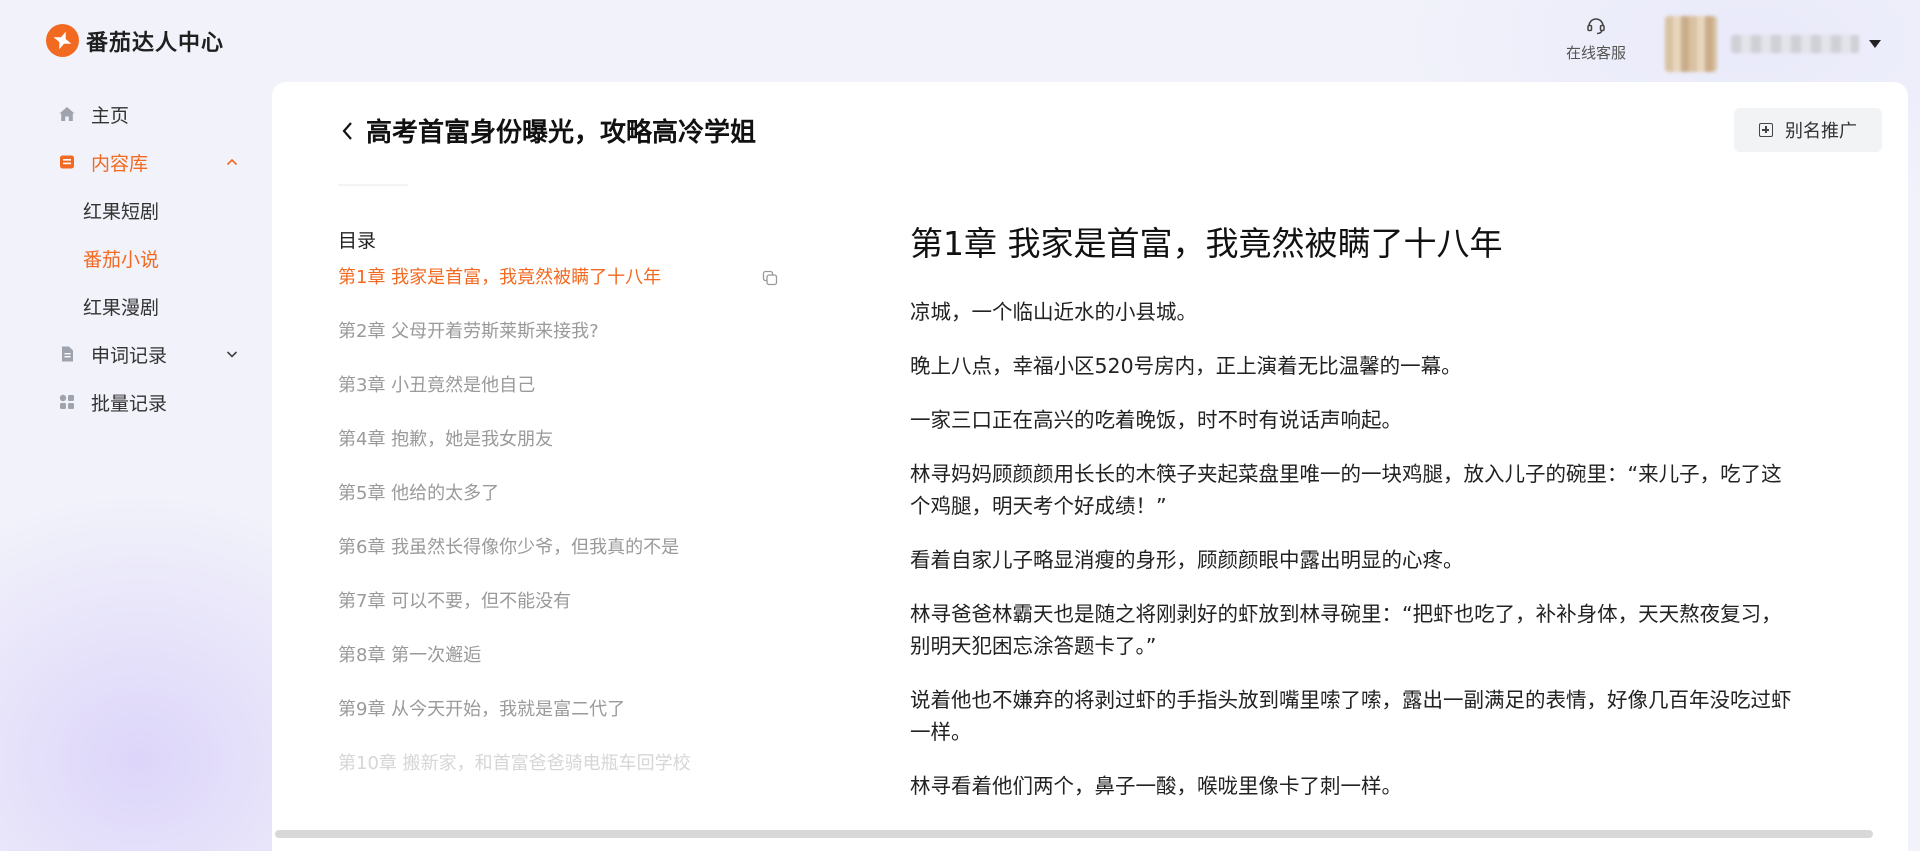  I want to click on alias-promotion-label: 别名推广, so click(1821, 131).